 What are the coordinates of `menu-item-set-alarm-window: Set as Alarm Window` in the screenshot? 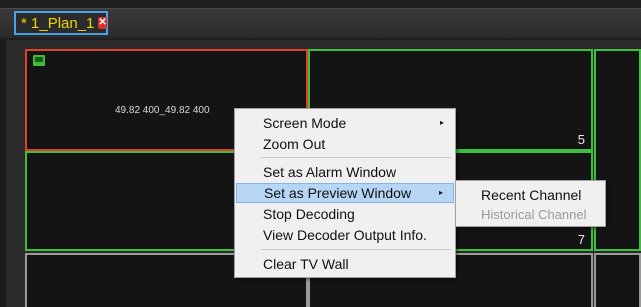 It's located at (345, 172).